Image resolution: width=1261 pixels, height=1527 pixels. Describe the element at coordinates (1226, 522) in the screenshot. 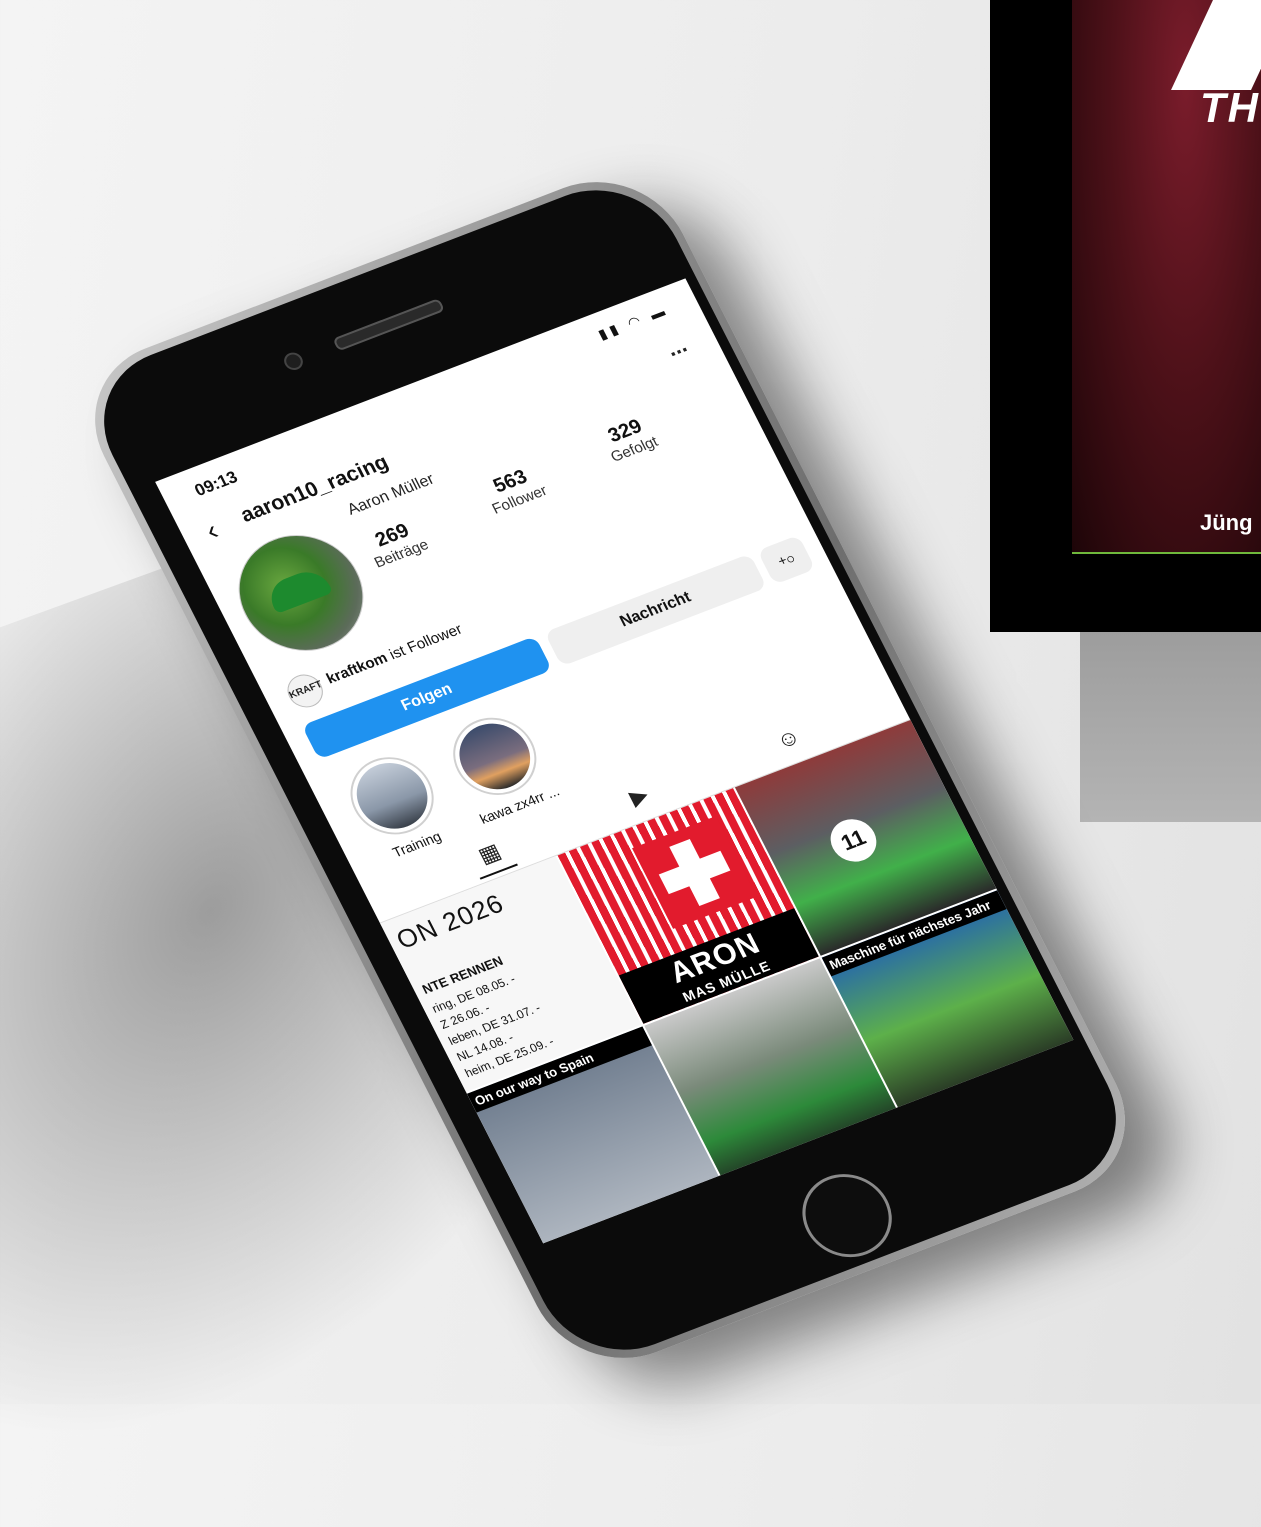

I see `poster-caption: Jüng` at that location.